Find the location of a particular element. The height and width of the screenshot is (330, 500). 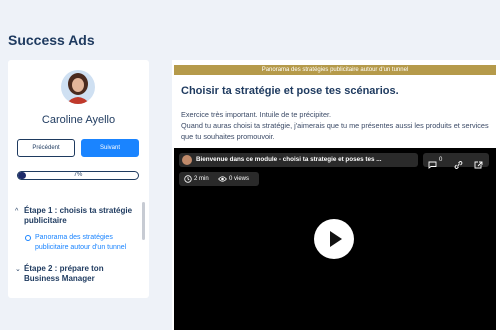

play-icon is located at coordinates (336, 239).